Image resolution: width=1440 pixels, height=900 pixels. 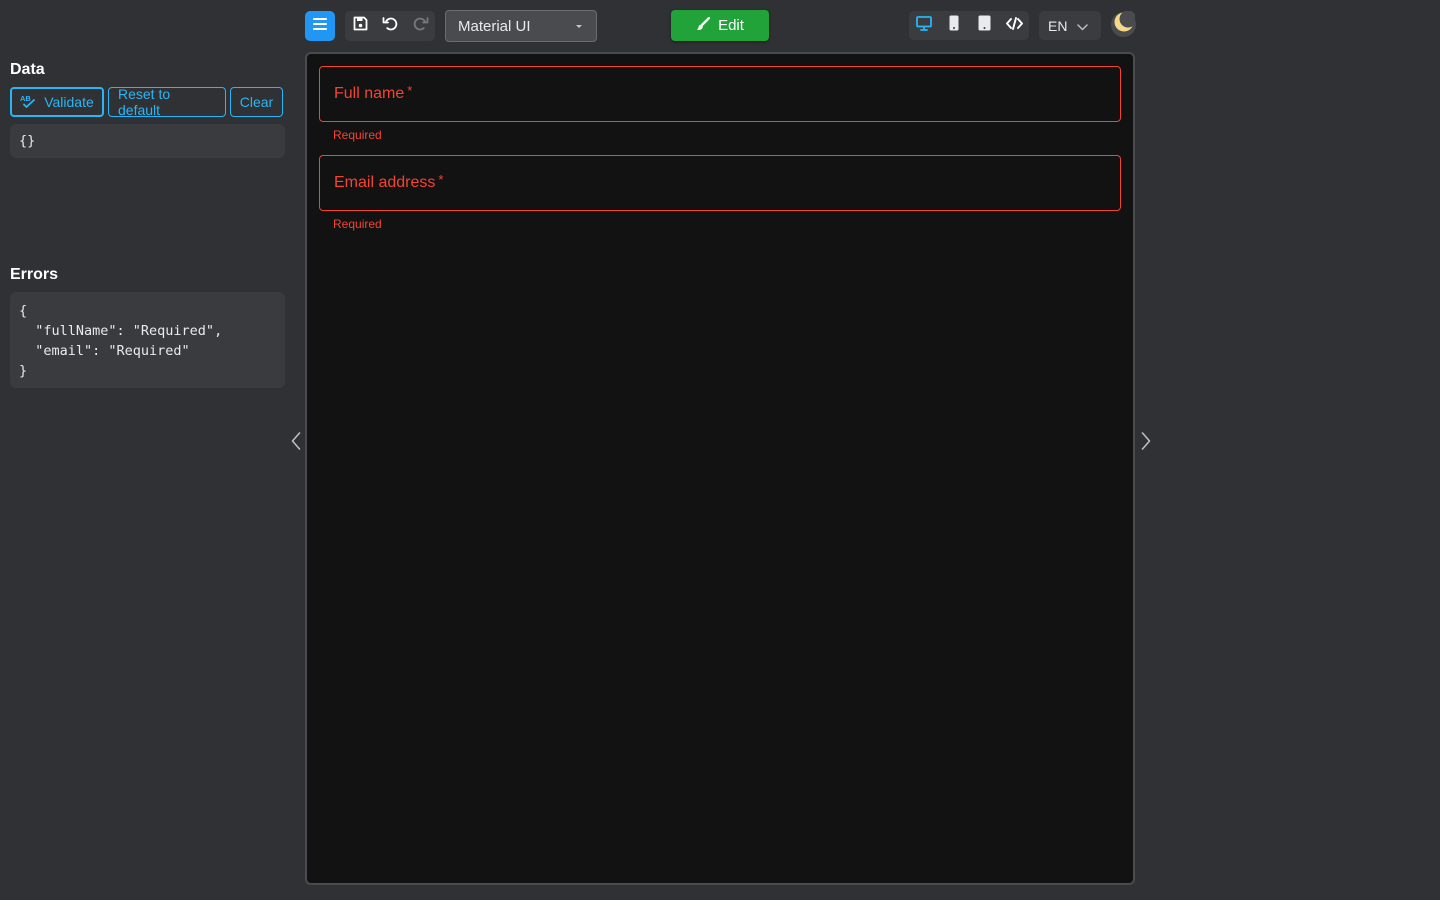 I want to click on mobile-icon, so click(x=954, y=25).